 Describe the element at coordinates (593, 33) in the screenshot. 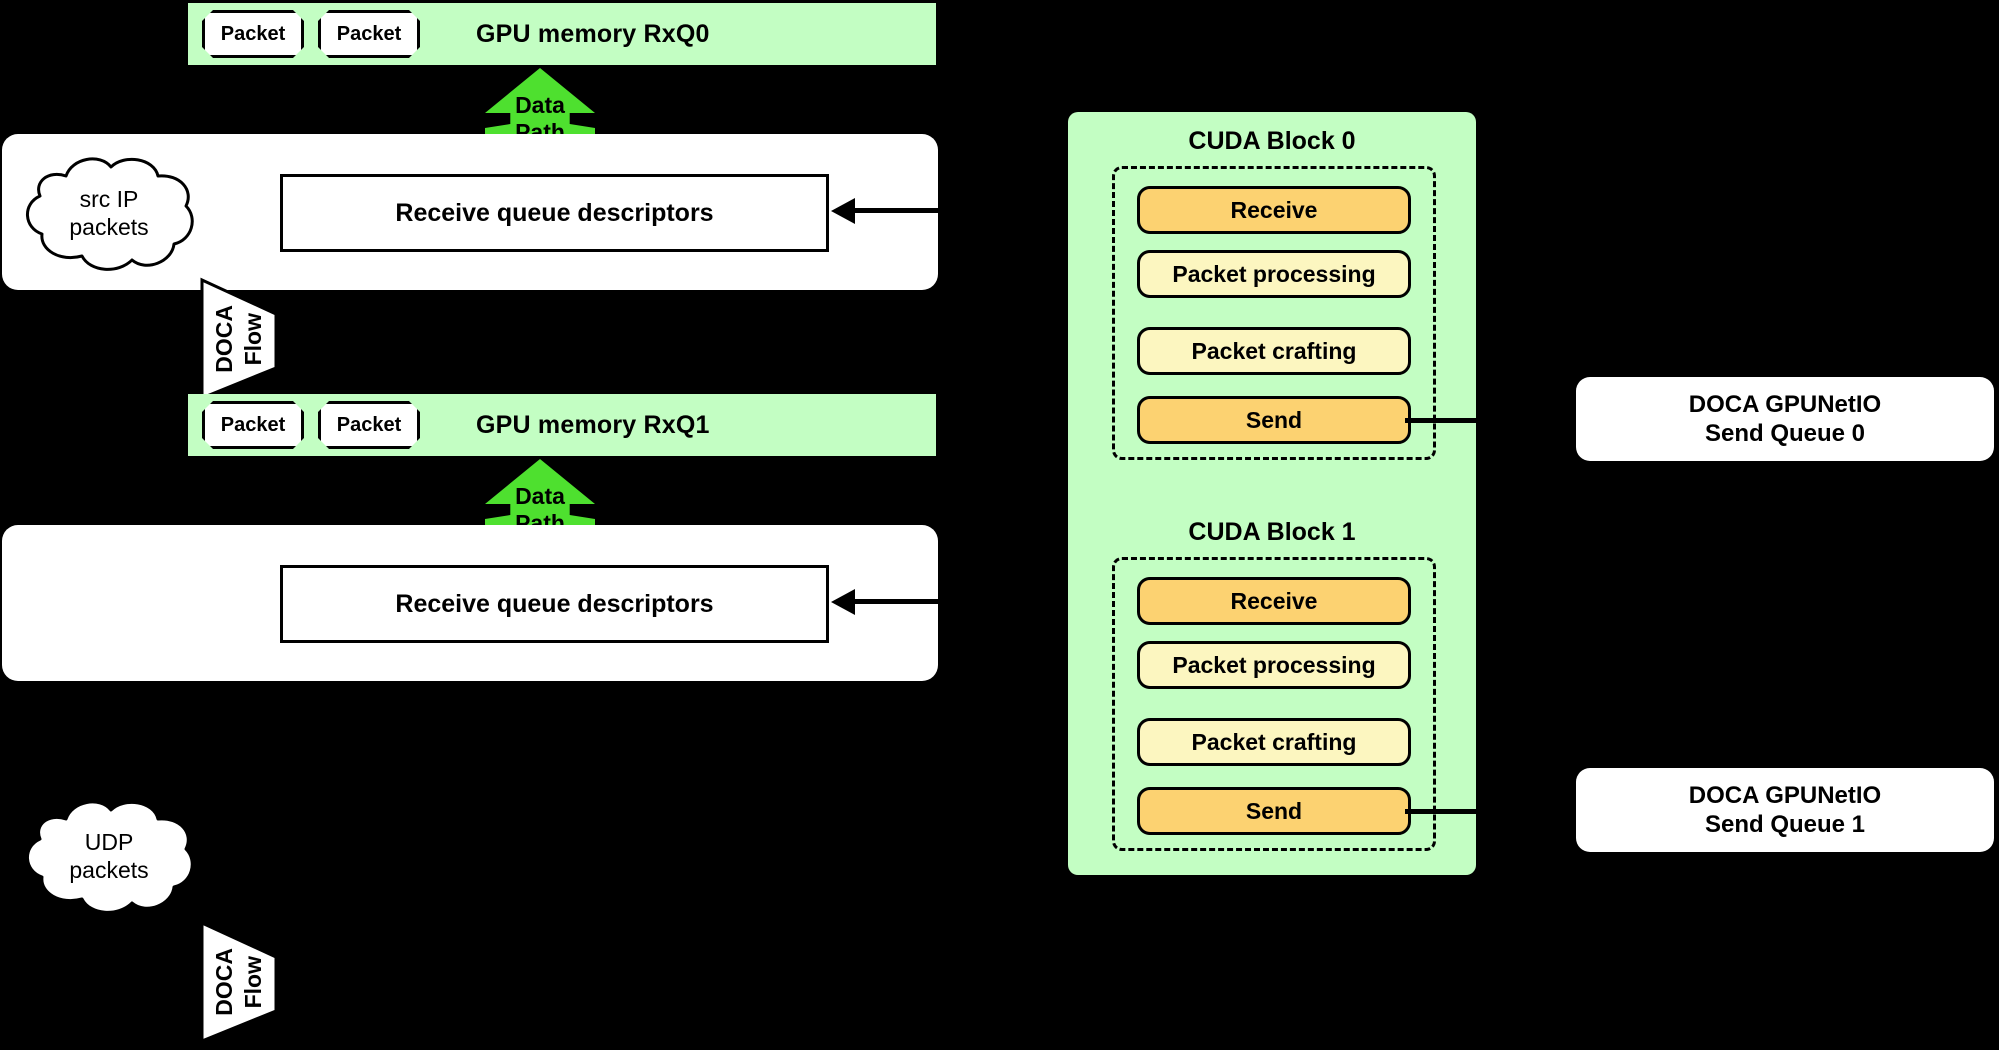

I see `gpu-memory-label: GPU memory RxQ0` at that location.